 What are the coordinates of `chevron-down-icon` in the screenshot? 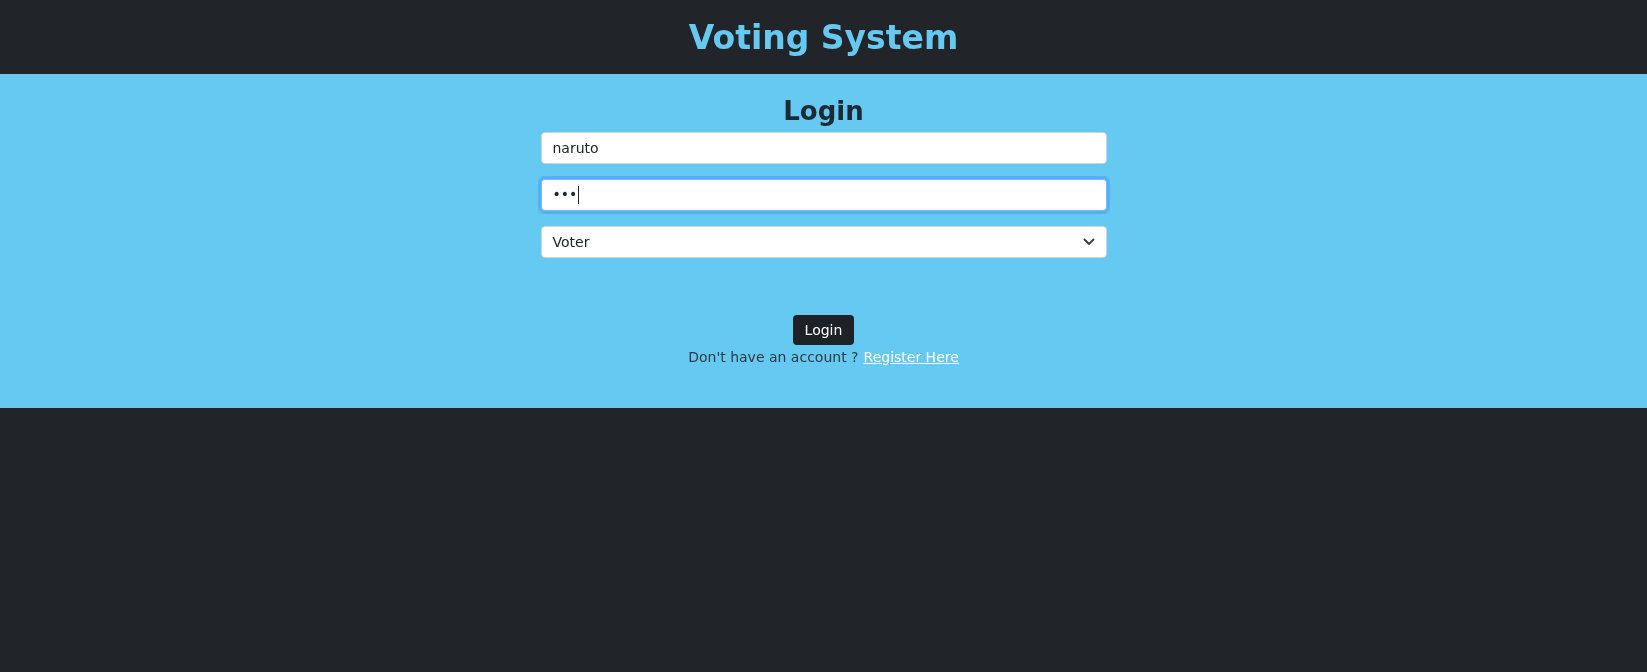 It's located at (1088, 242).